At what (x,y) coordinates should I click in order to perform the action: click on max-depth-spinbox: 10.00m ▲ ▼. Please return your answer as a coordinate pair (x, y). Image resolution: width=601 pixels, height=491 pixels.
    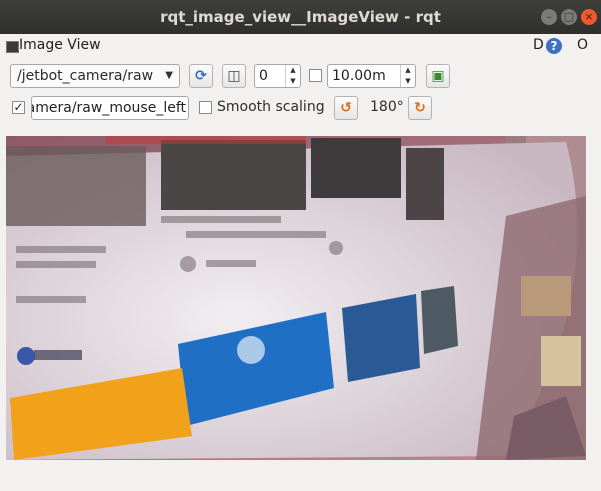
    Looking at the image, I should click on (371, 76).